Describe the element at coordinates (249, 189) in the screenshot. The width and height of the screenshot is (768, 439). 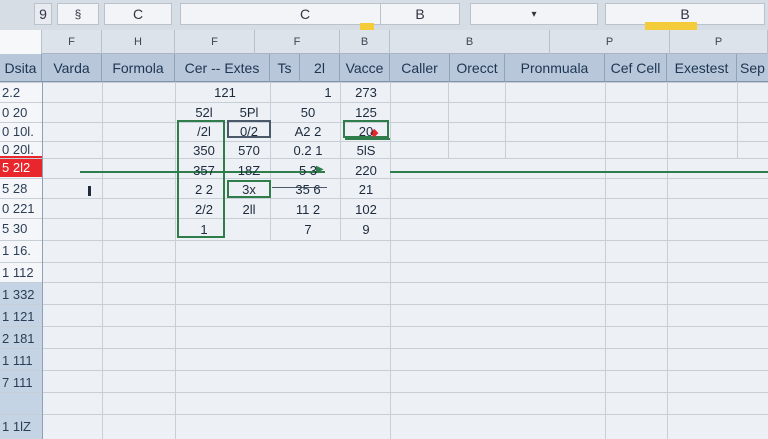
I see `cell: 3x` at that location.